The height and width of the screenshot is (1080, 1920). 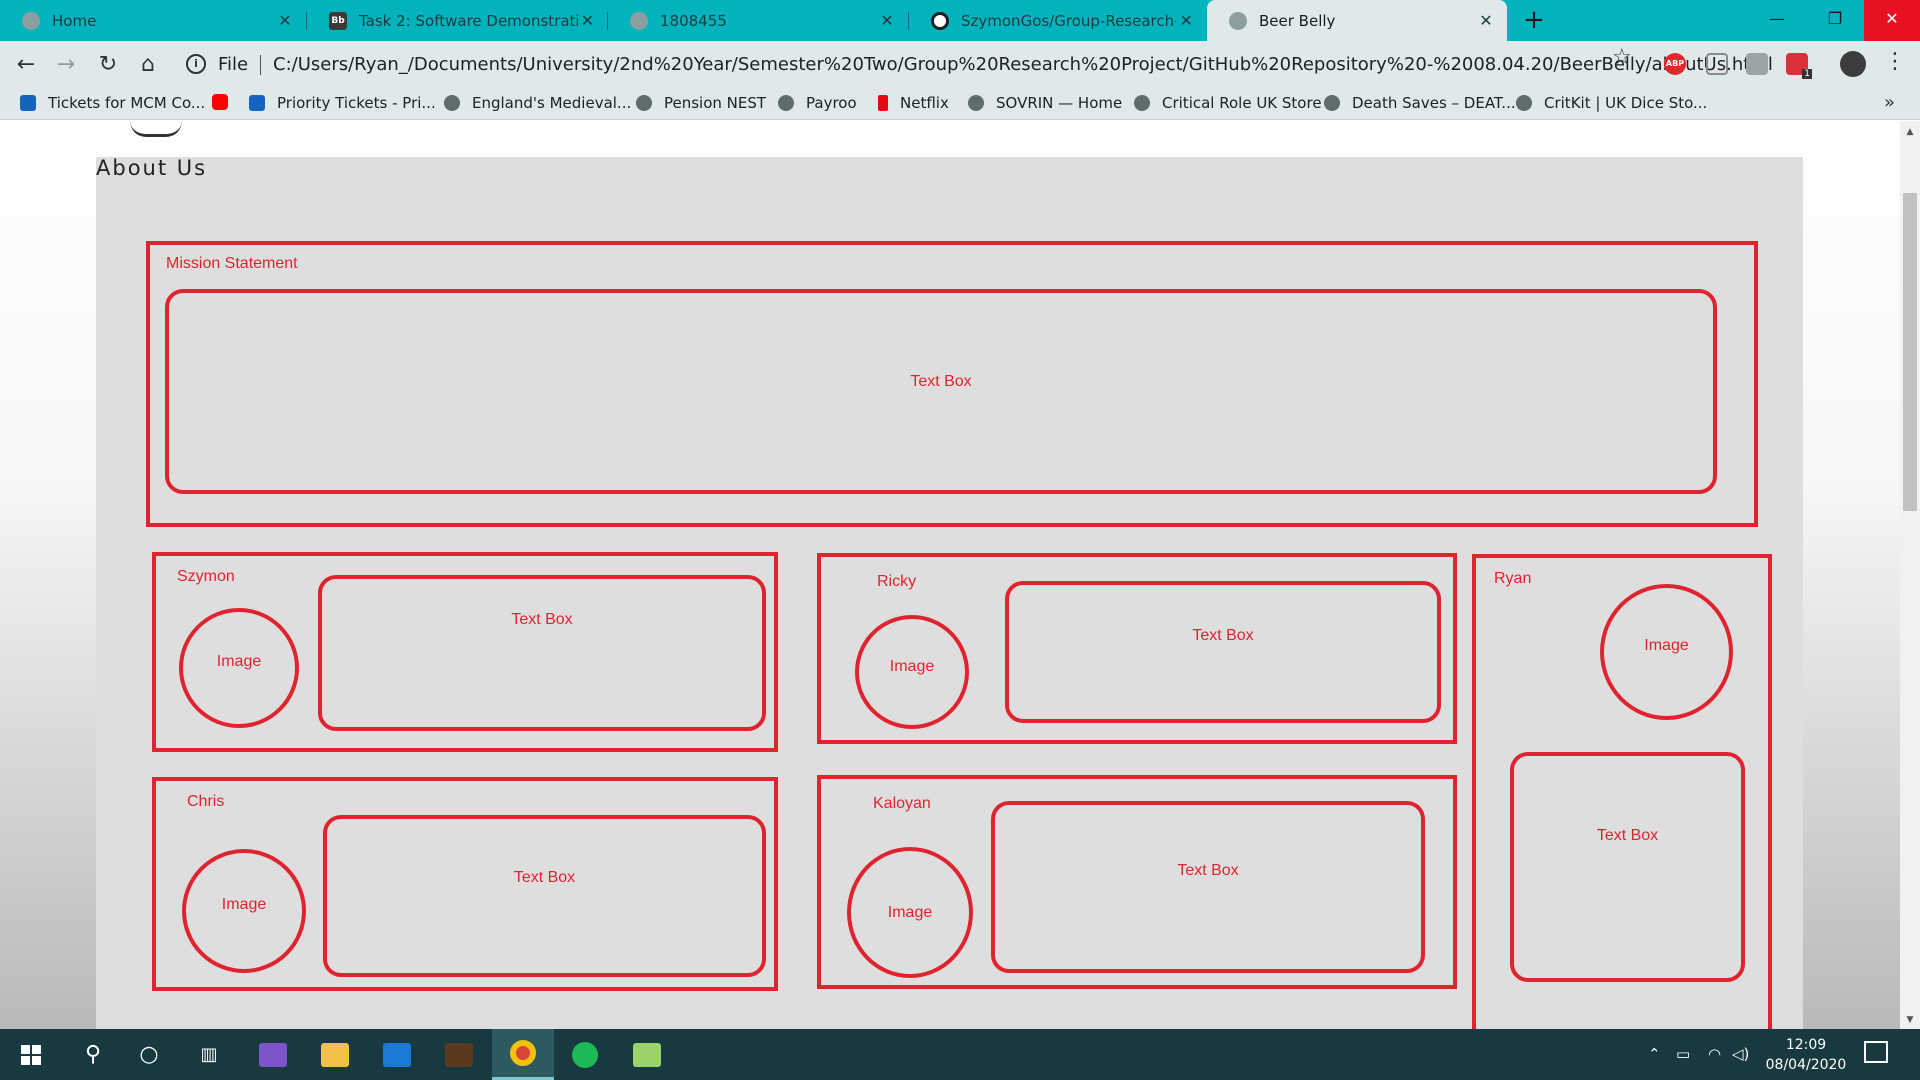 I want to click on wifi-icon: ◠, so click(x=1714, y=1054).